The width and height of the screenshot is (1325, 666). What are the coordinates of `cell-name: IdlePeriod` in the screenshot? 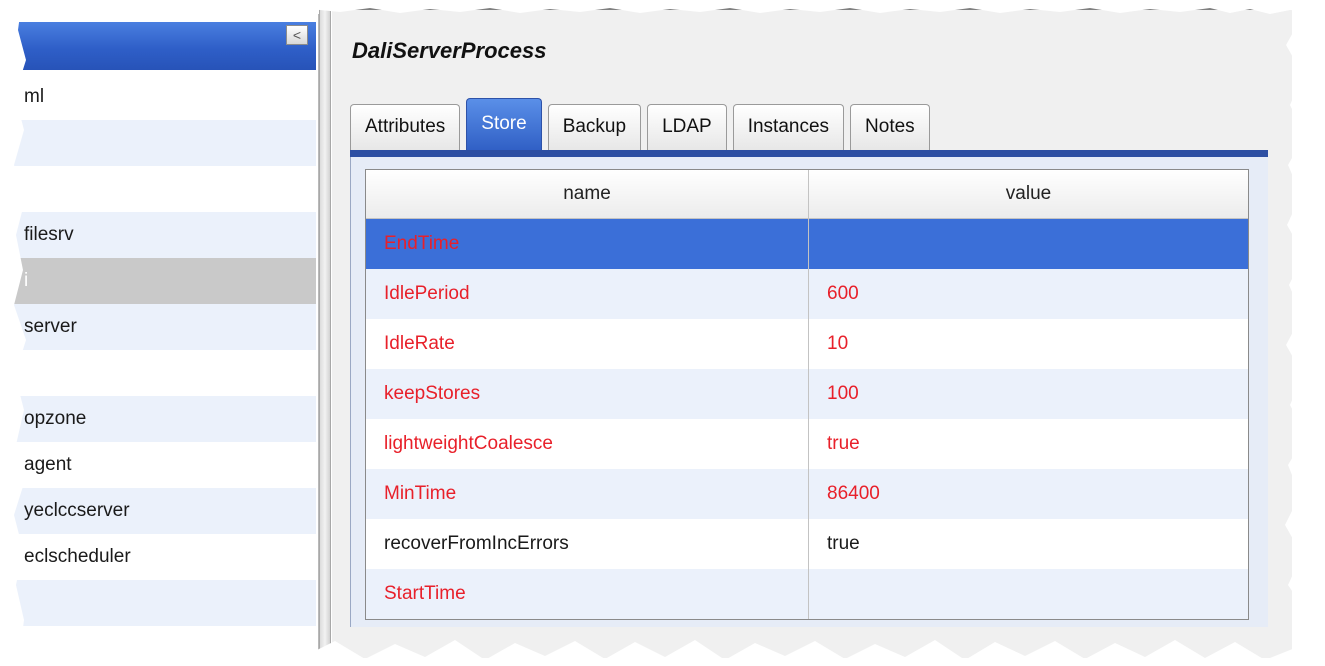 It's located at (587, 294).